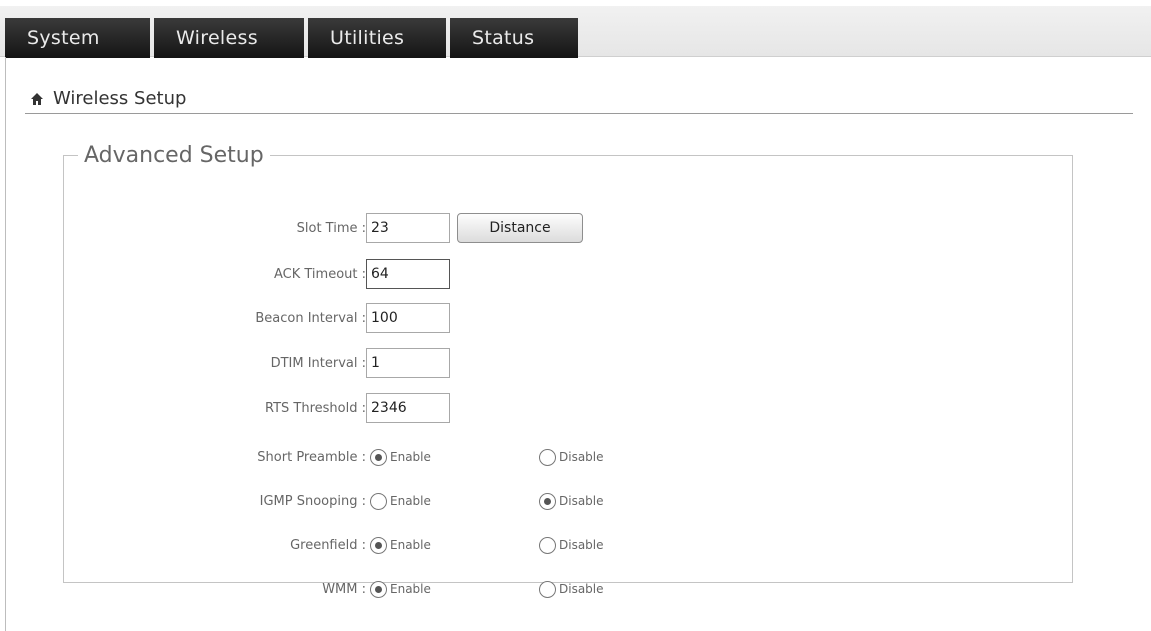  What do you see at coordinates (410, 589) in the screenshot?
I see `wmm-enable-label: Enable` at bounding box center [410, 589].